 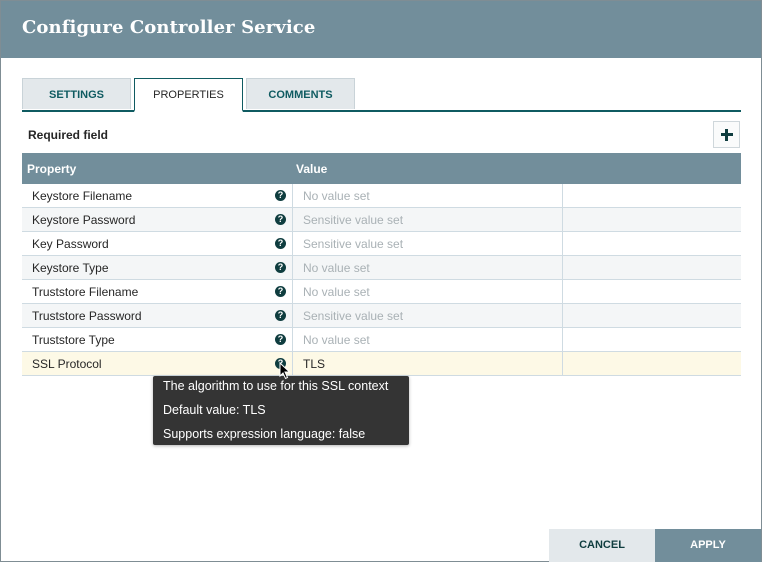 What do you see at coordinates (188, 95) in the screenshot?
I see `tab-properties: PROPERTIES` at bounding box center [188, 95].